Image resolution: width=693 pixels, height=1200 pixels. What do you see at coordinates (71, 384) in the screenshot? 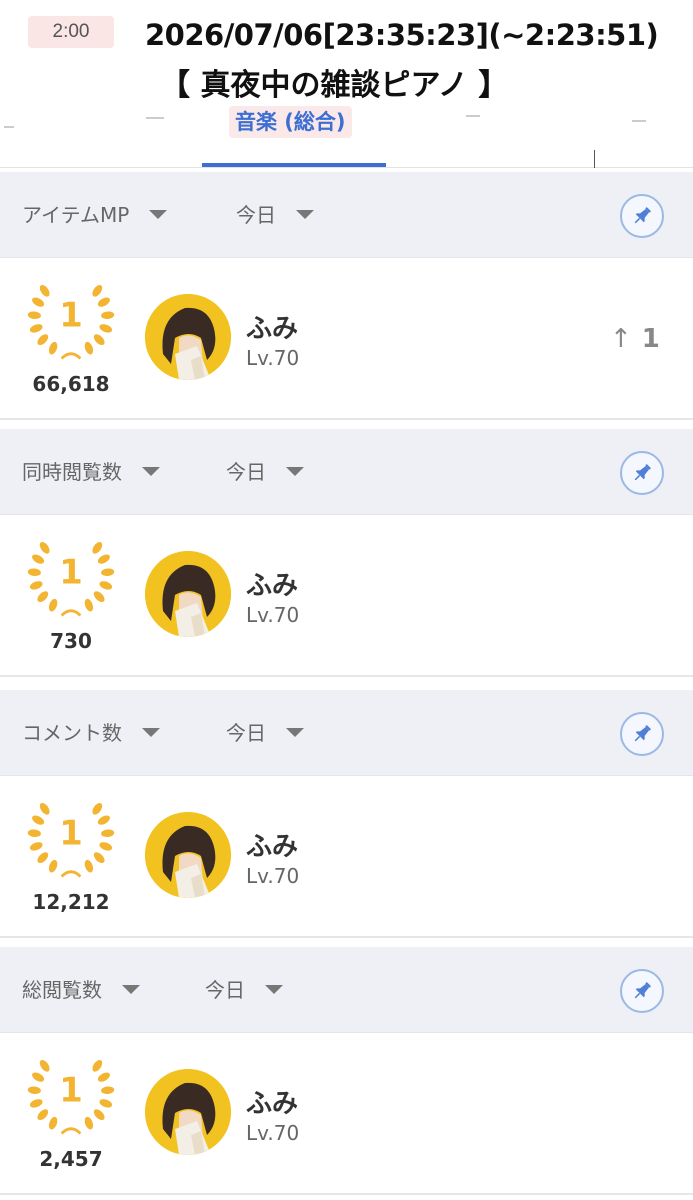
I see `rank-value: 66,618` at bounding box center [71, 384].